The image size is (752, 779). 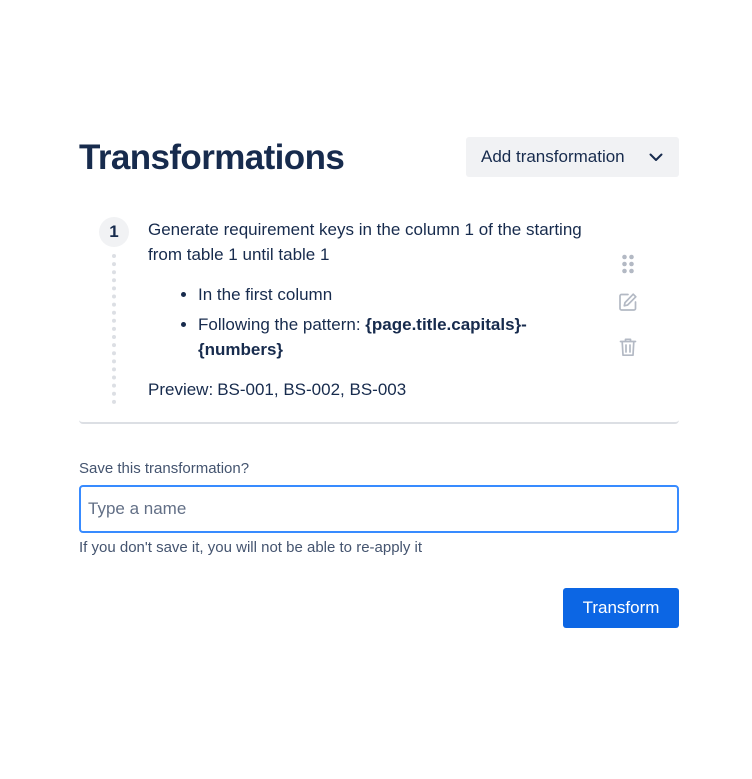 What do you see at coordinates (628, 302) in the screenshot?
I see `edit-icon` at bounding box center [628, 302].